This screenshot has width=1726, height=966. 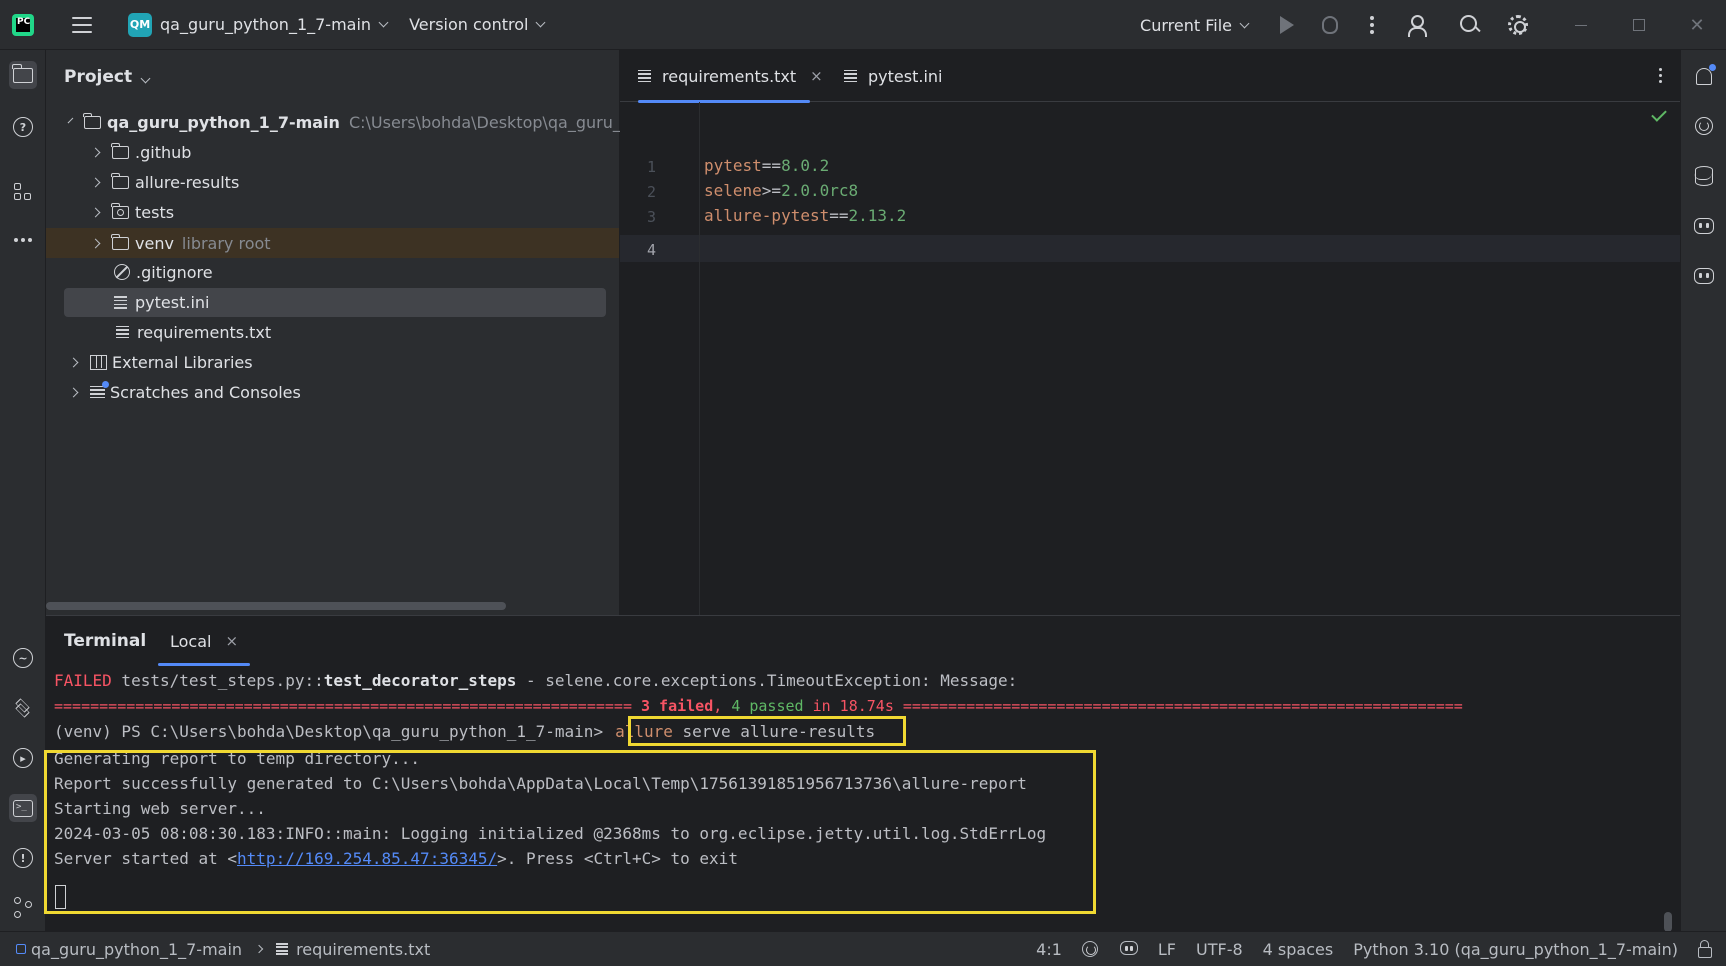 What do you see at coordinates (332, 243) in the screenshot?
I see `tree-item-venv: venv library root` at bounding box center [332, 243].